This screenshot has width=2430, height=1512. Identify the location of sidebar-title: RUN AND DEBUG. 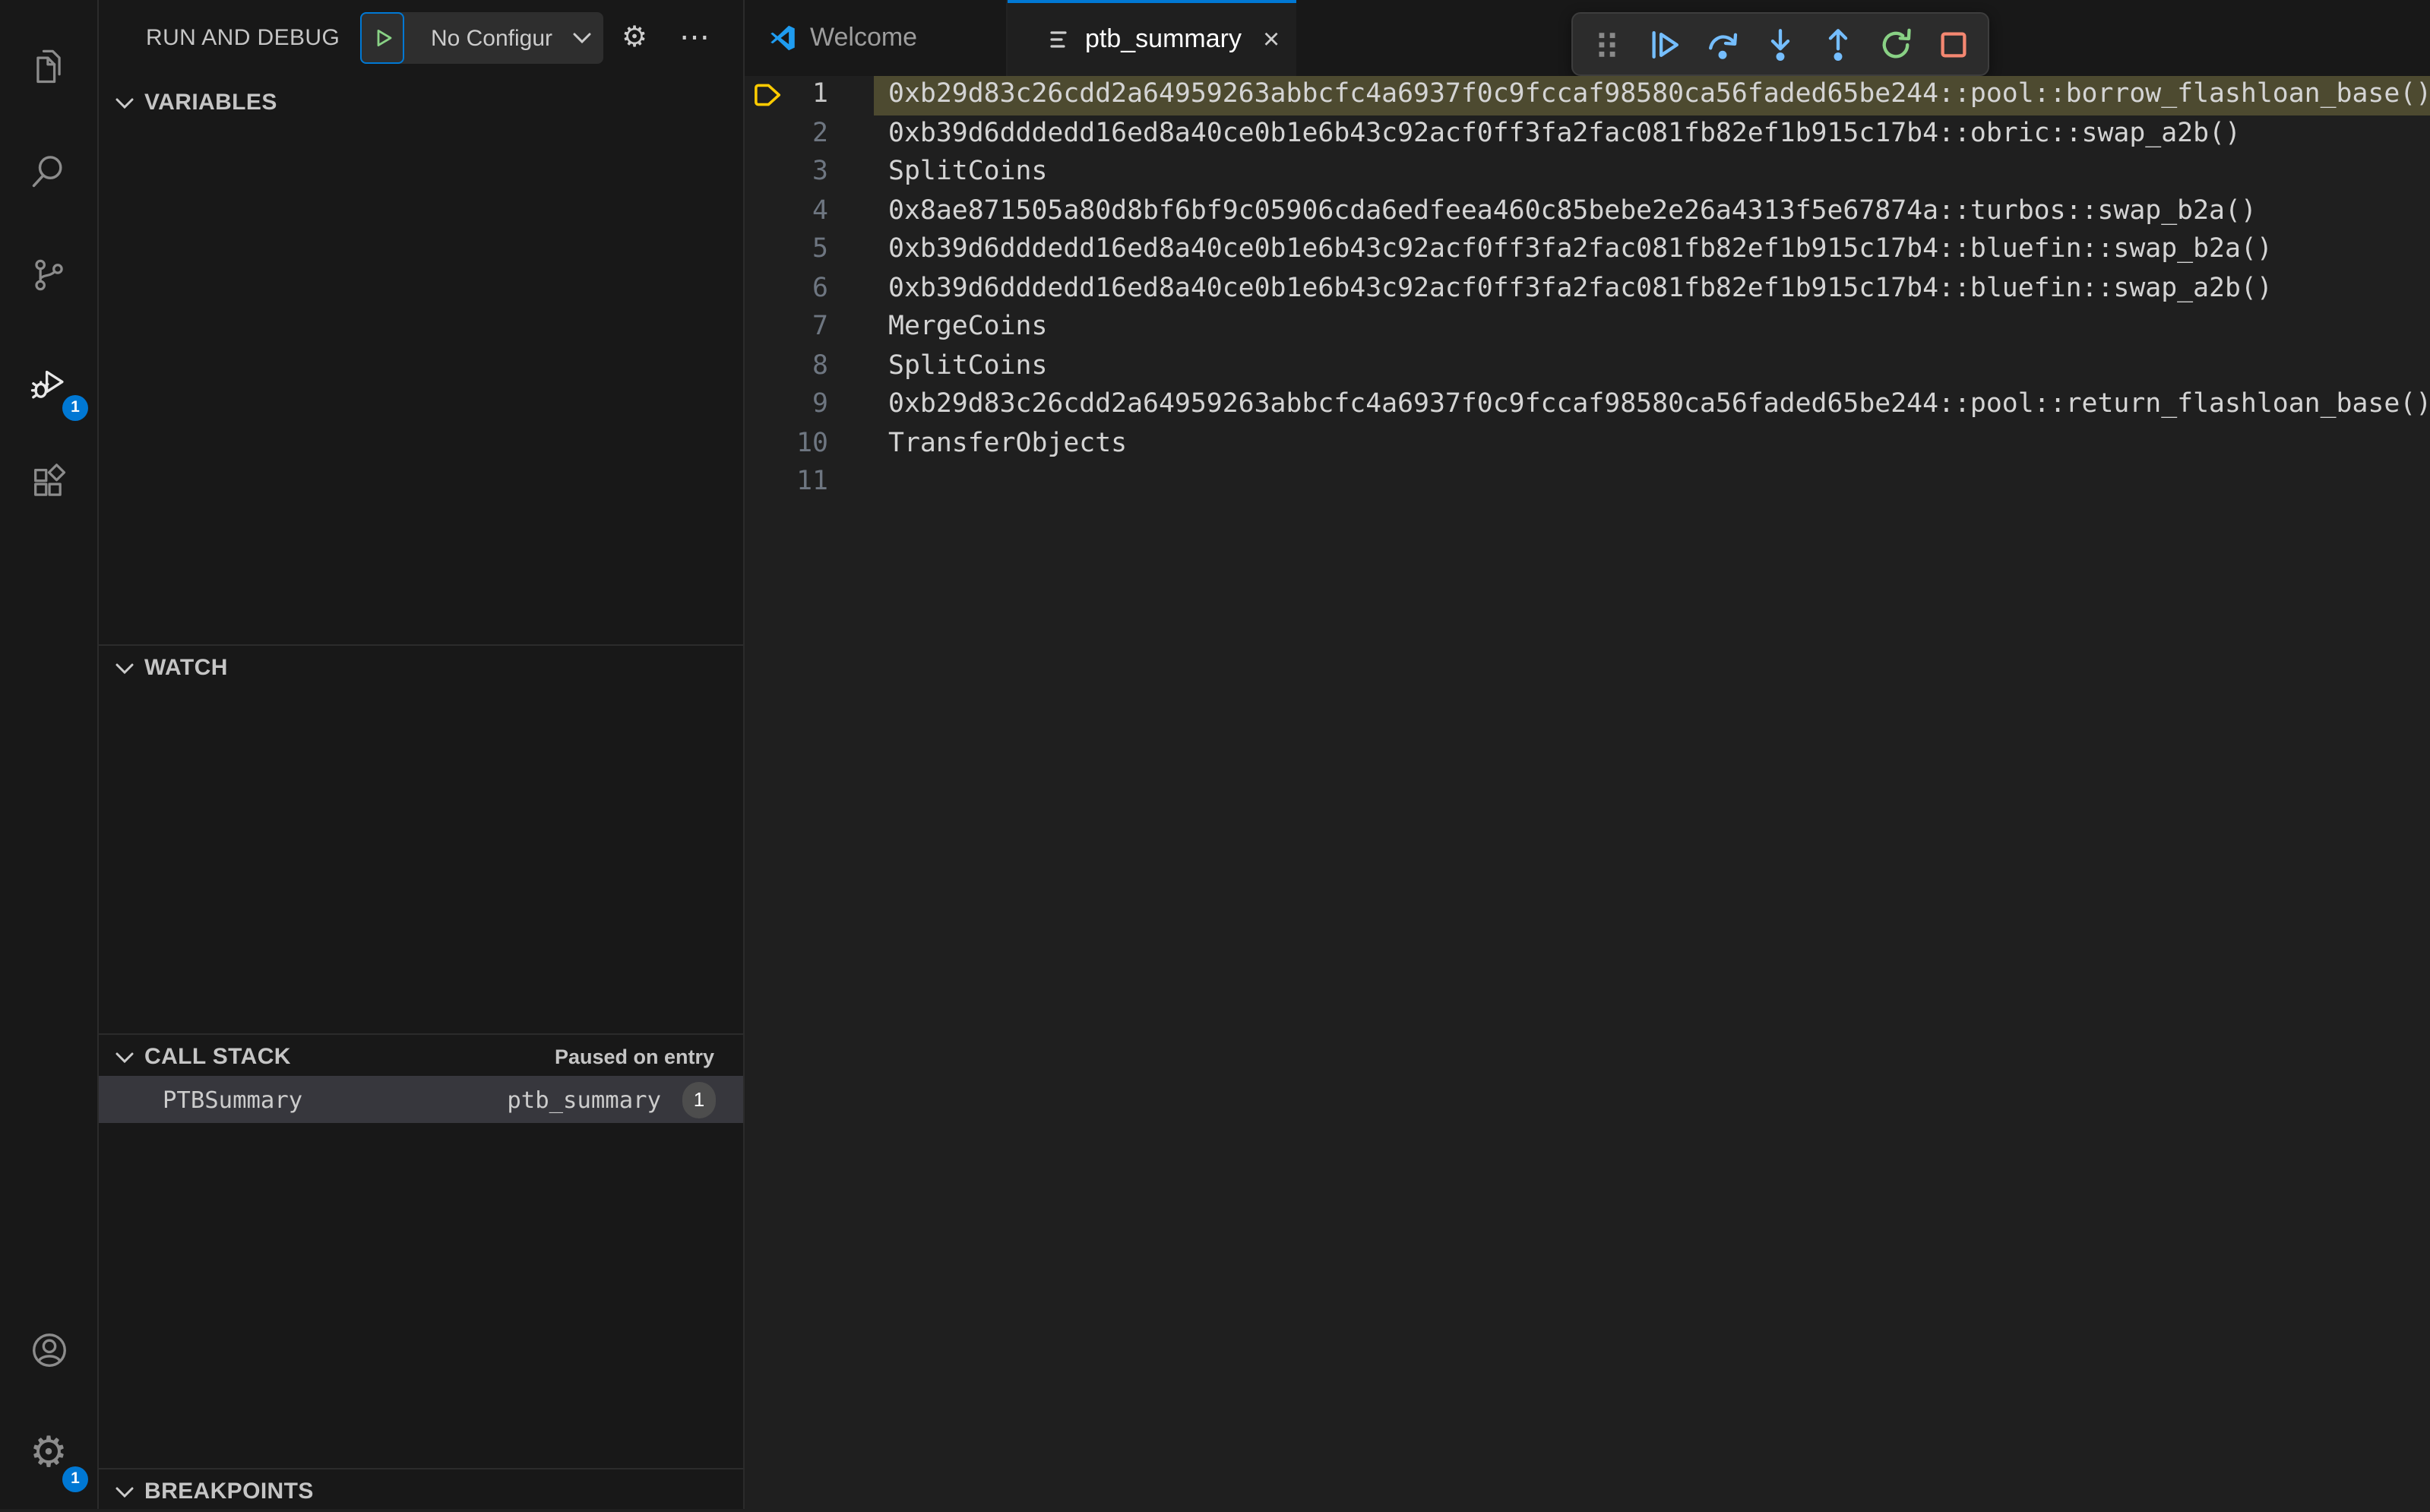
(243, 38).